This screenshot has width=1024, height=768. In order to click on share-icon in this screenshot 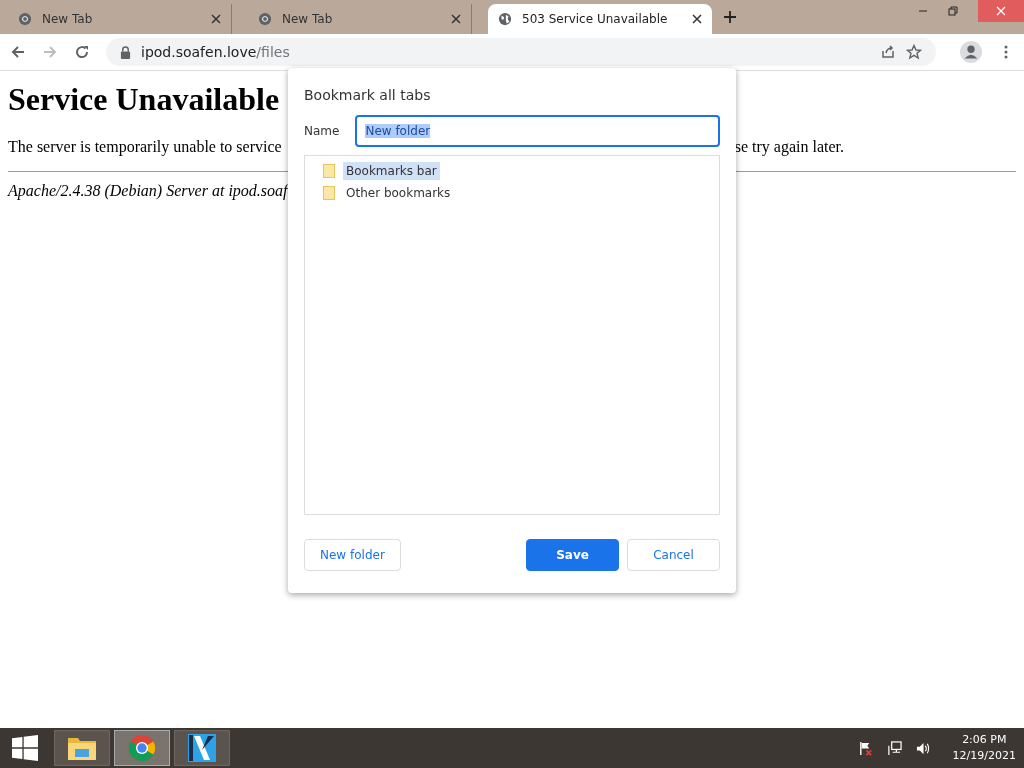, I will do `click(888, 52)`.